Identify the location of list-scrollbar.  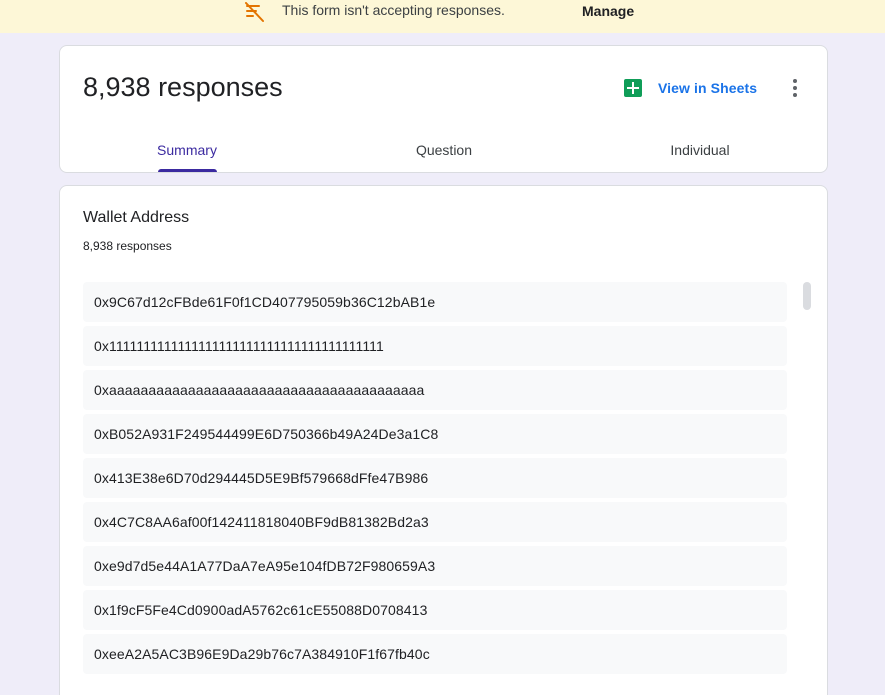
(807, 296).